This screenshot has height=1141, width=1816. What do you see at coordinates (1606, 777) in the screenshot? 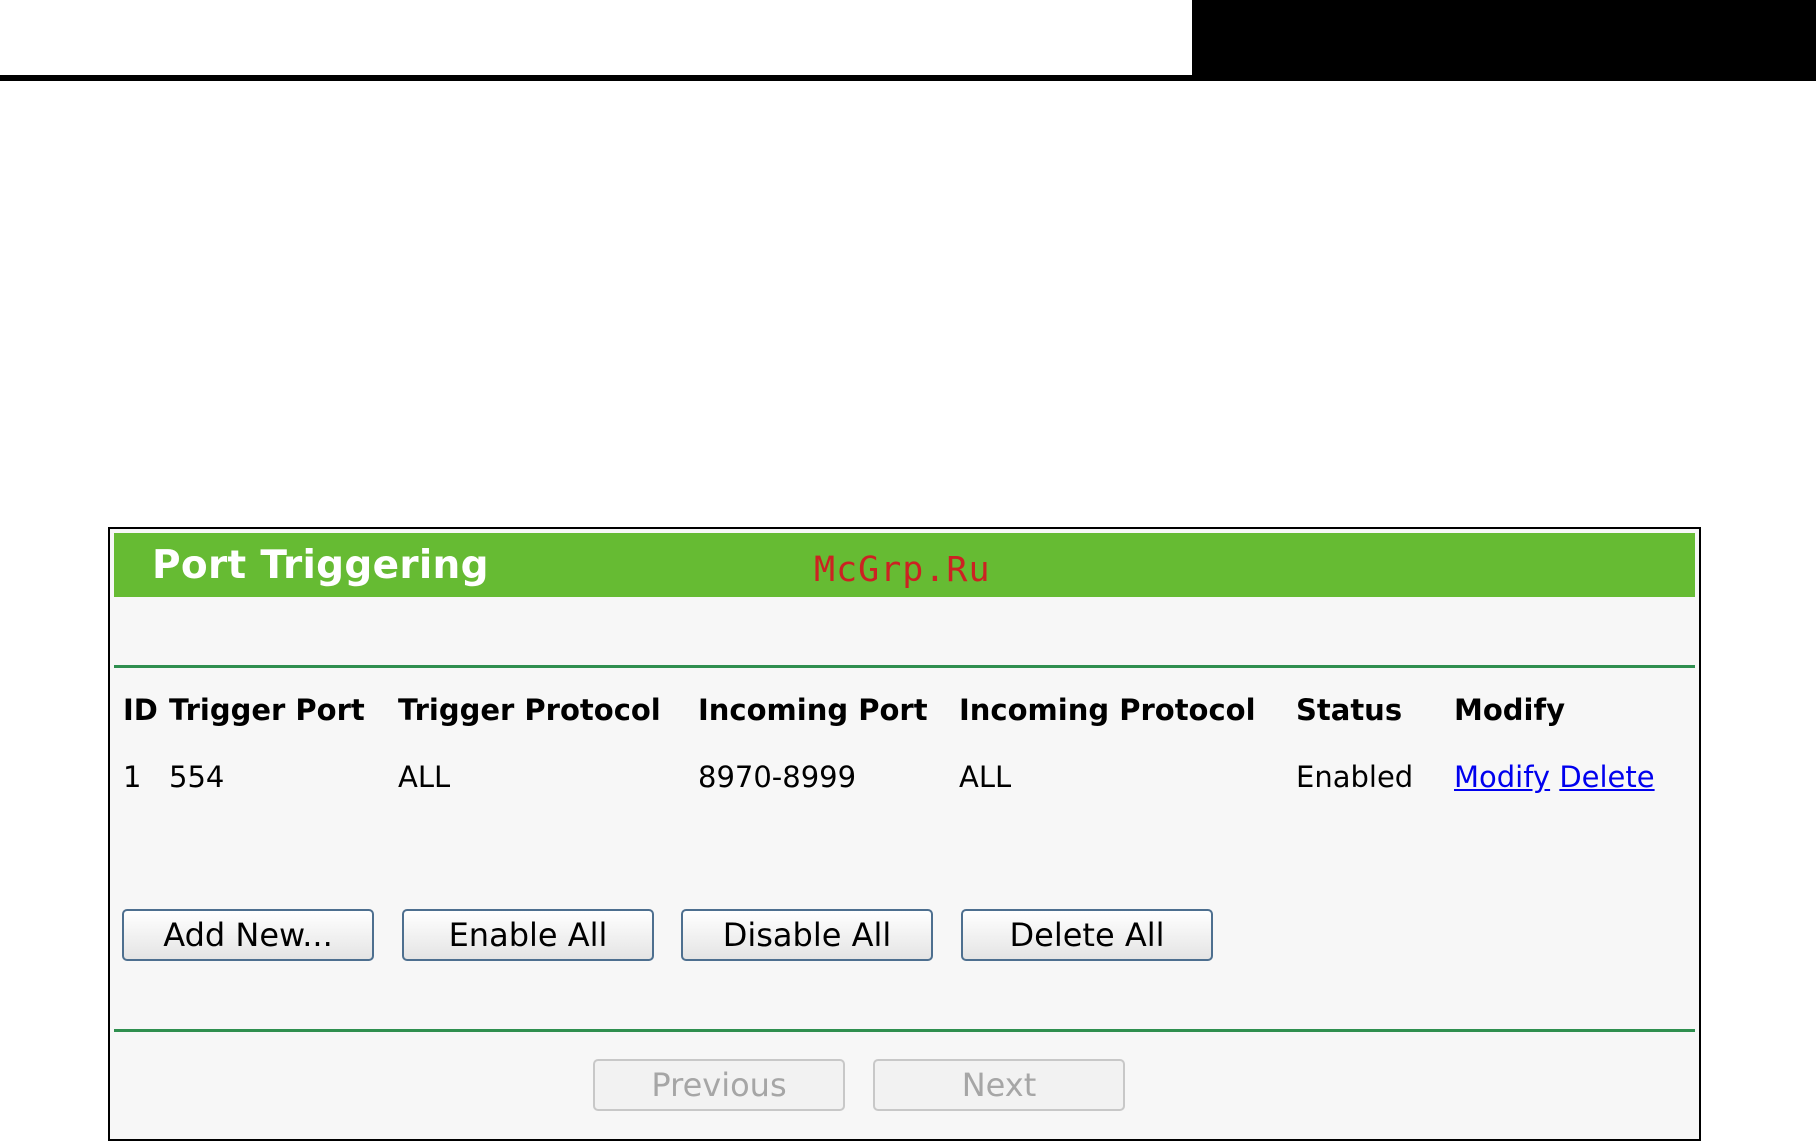
I see `delete-link: Delete` at bounding box center [1606, 777].